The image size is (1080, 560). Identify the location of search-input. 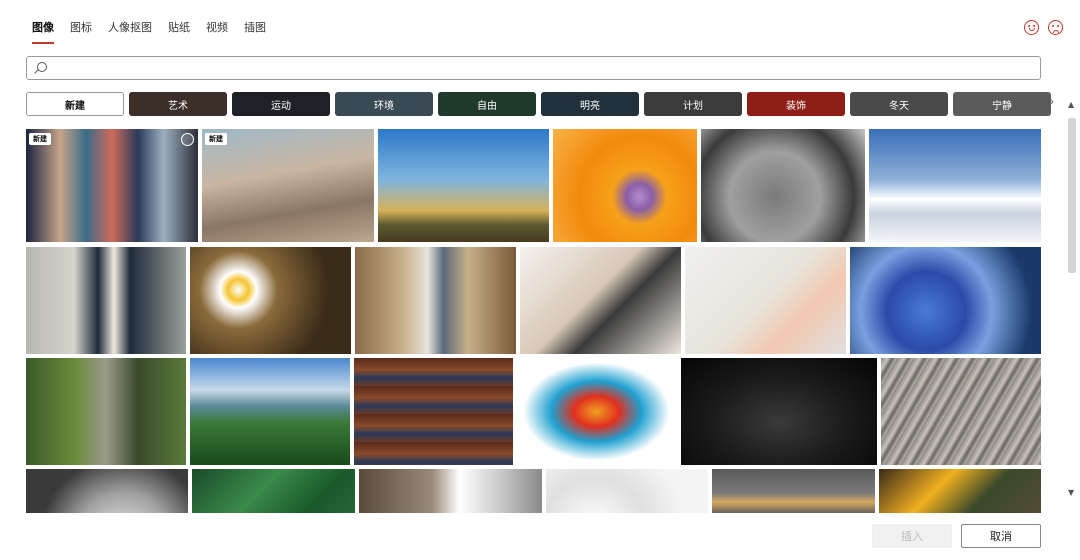
(533, 68).